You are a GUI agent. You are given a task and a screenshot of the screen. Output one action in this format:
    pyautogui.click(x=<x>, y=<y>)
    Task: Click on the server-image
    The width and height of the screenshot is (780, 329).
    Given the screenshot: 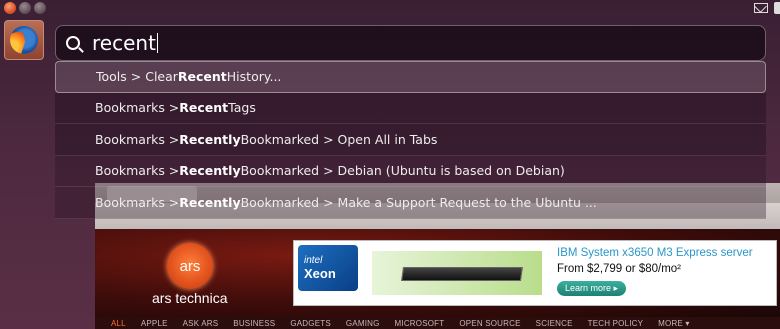 What is the action you would take?
    pyautogui.click(x=457, y=273)
    